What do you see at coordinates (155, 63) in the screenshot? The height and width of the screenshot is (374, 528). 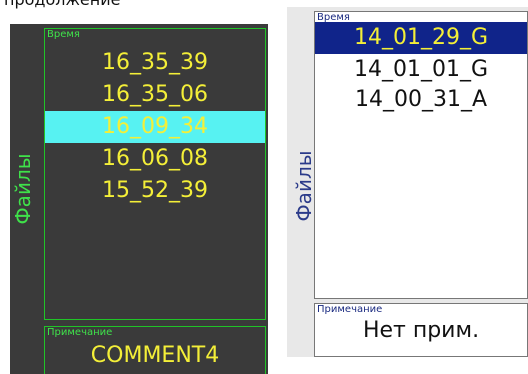 I see `list-item: 16_35_39` at bounding box center [155, 63].